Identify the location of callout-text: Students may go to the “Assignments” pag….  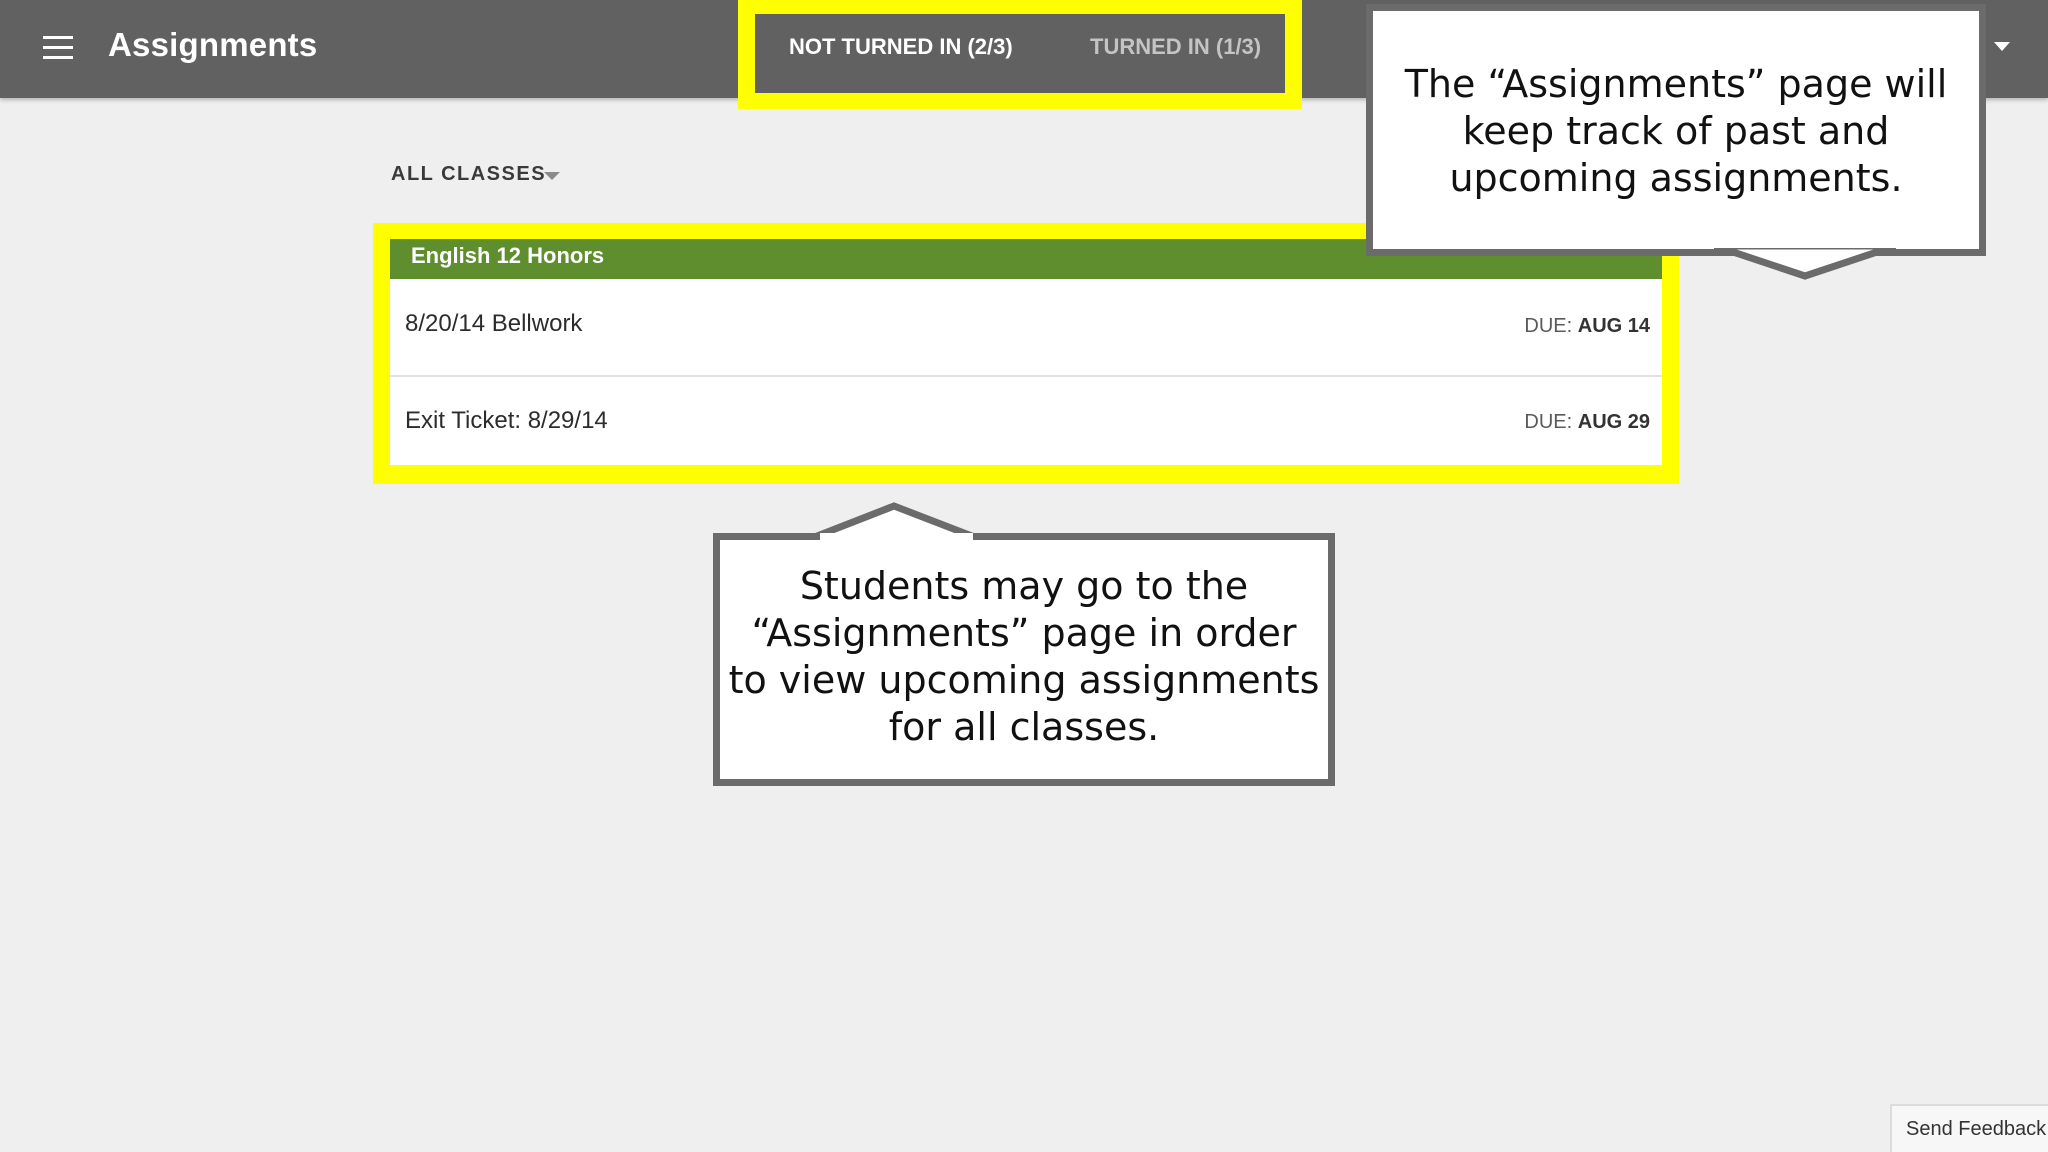
(1024, 656).